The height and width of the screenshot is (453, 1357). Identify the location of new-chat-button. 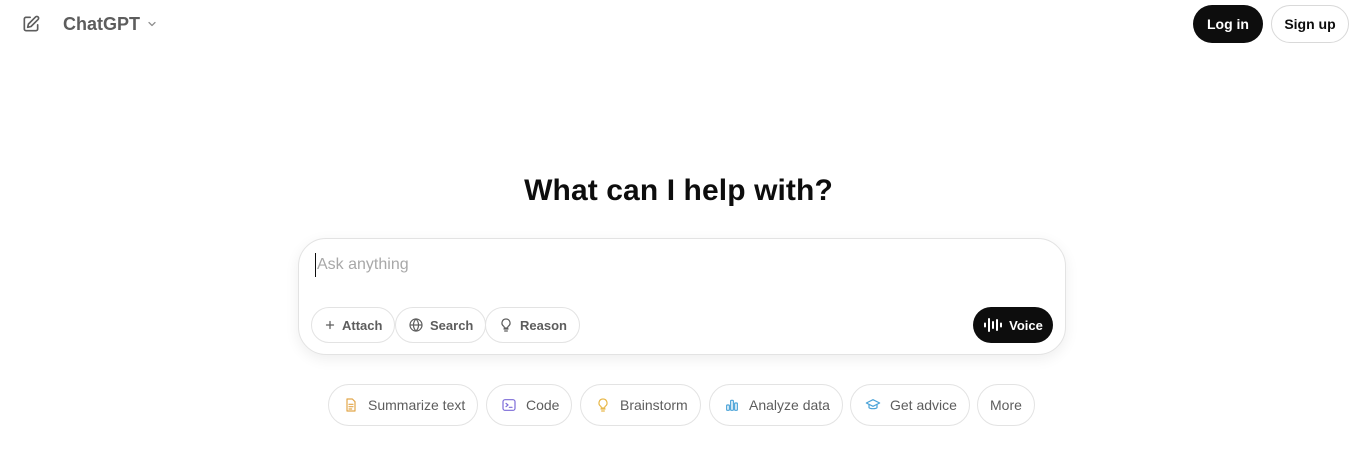
(31, 24).